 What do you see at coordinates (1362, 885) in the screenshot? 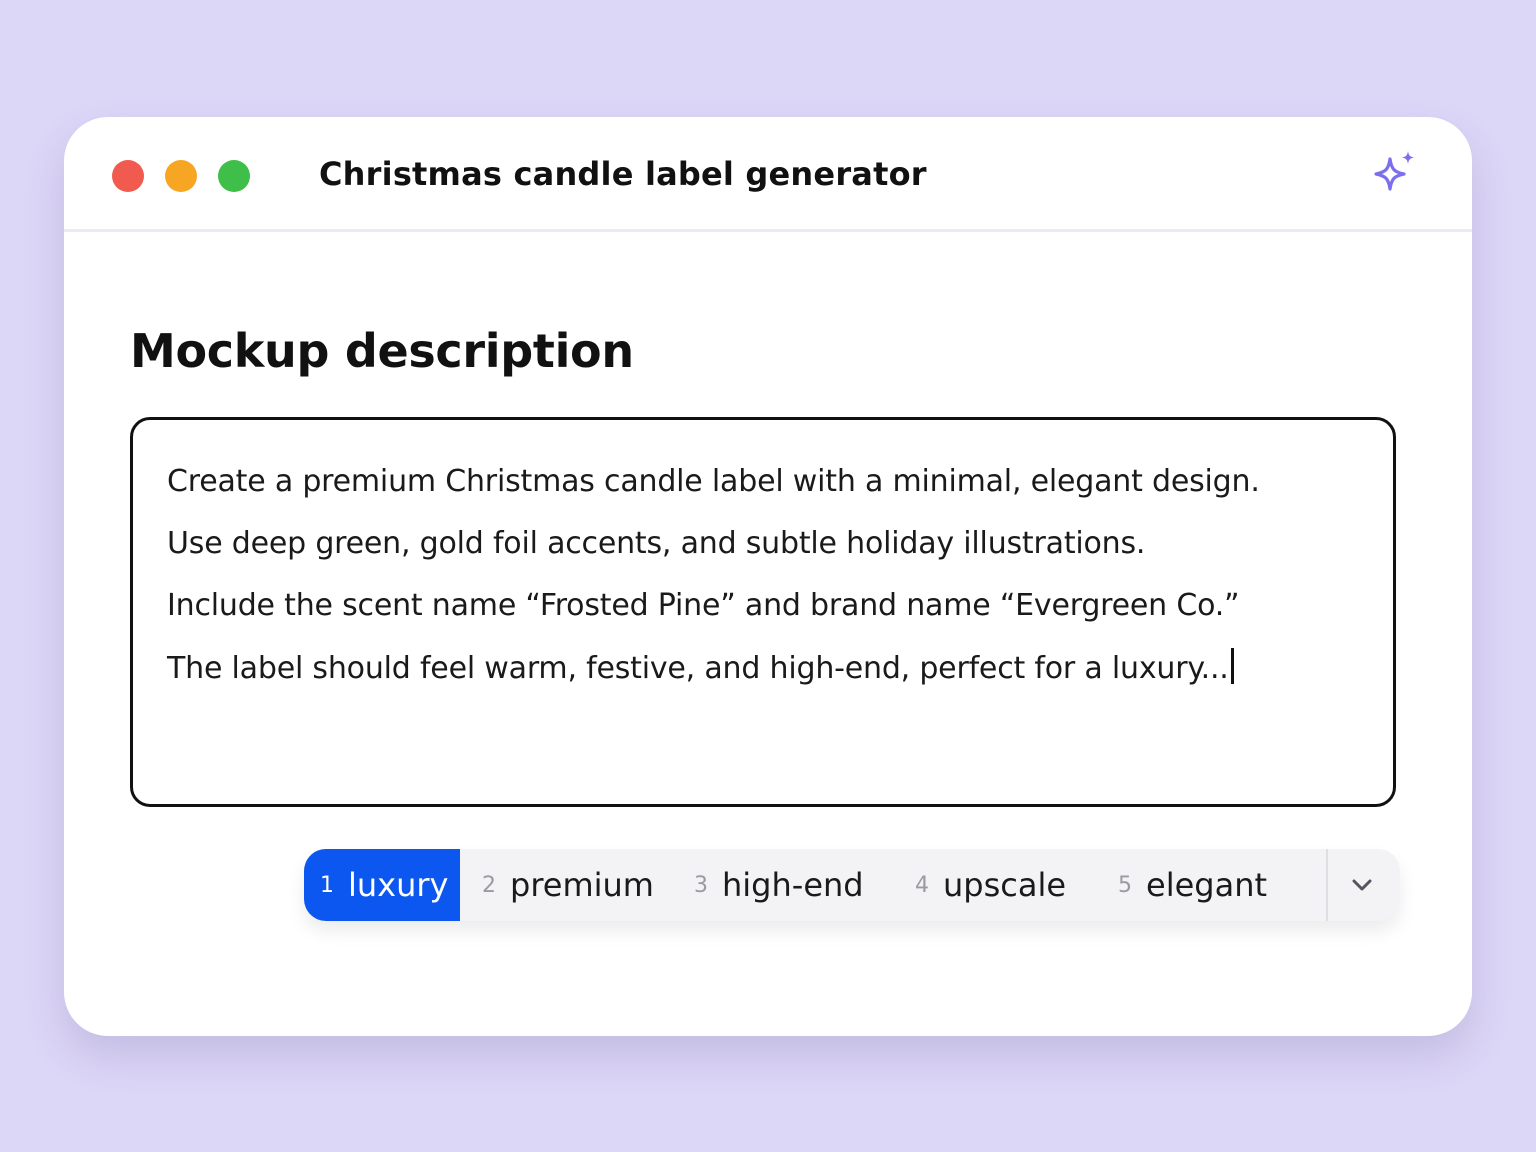
I see `chevron-down-icon` at bounding box center [1362, 885].